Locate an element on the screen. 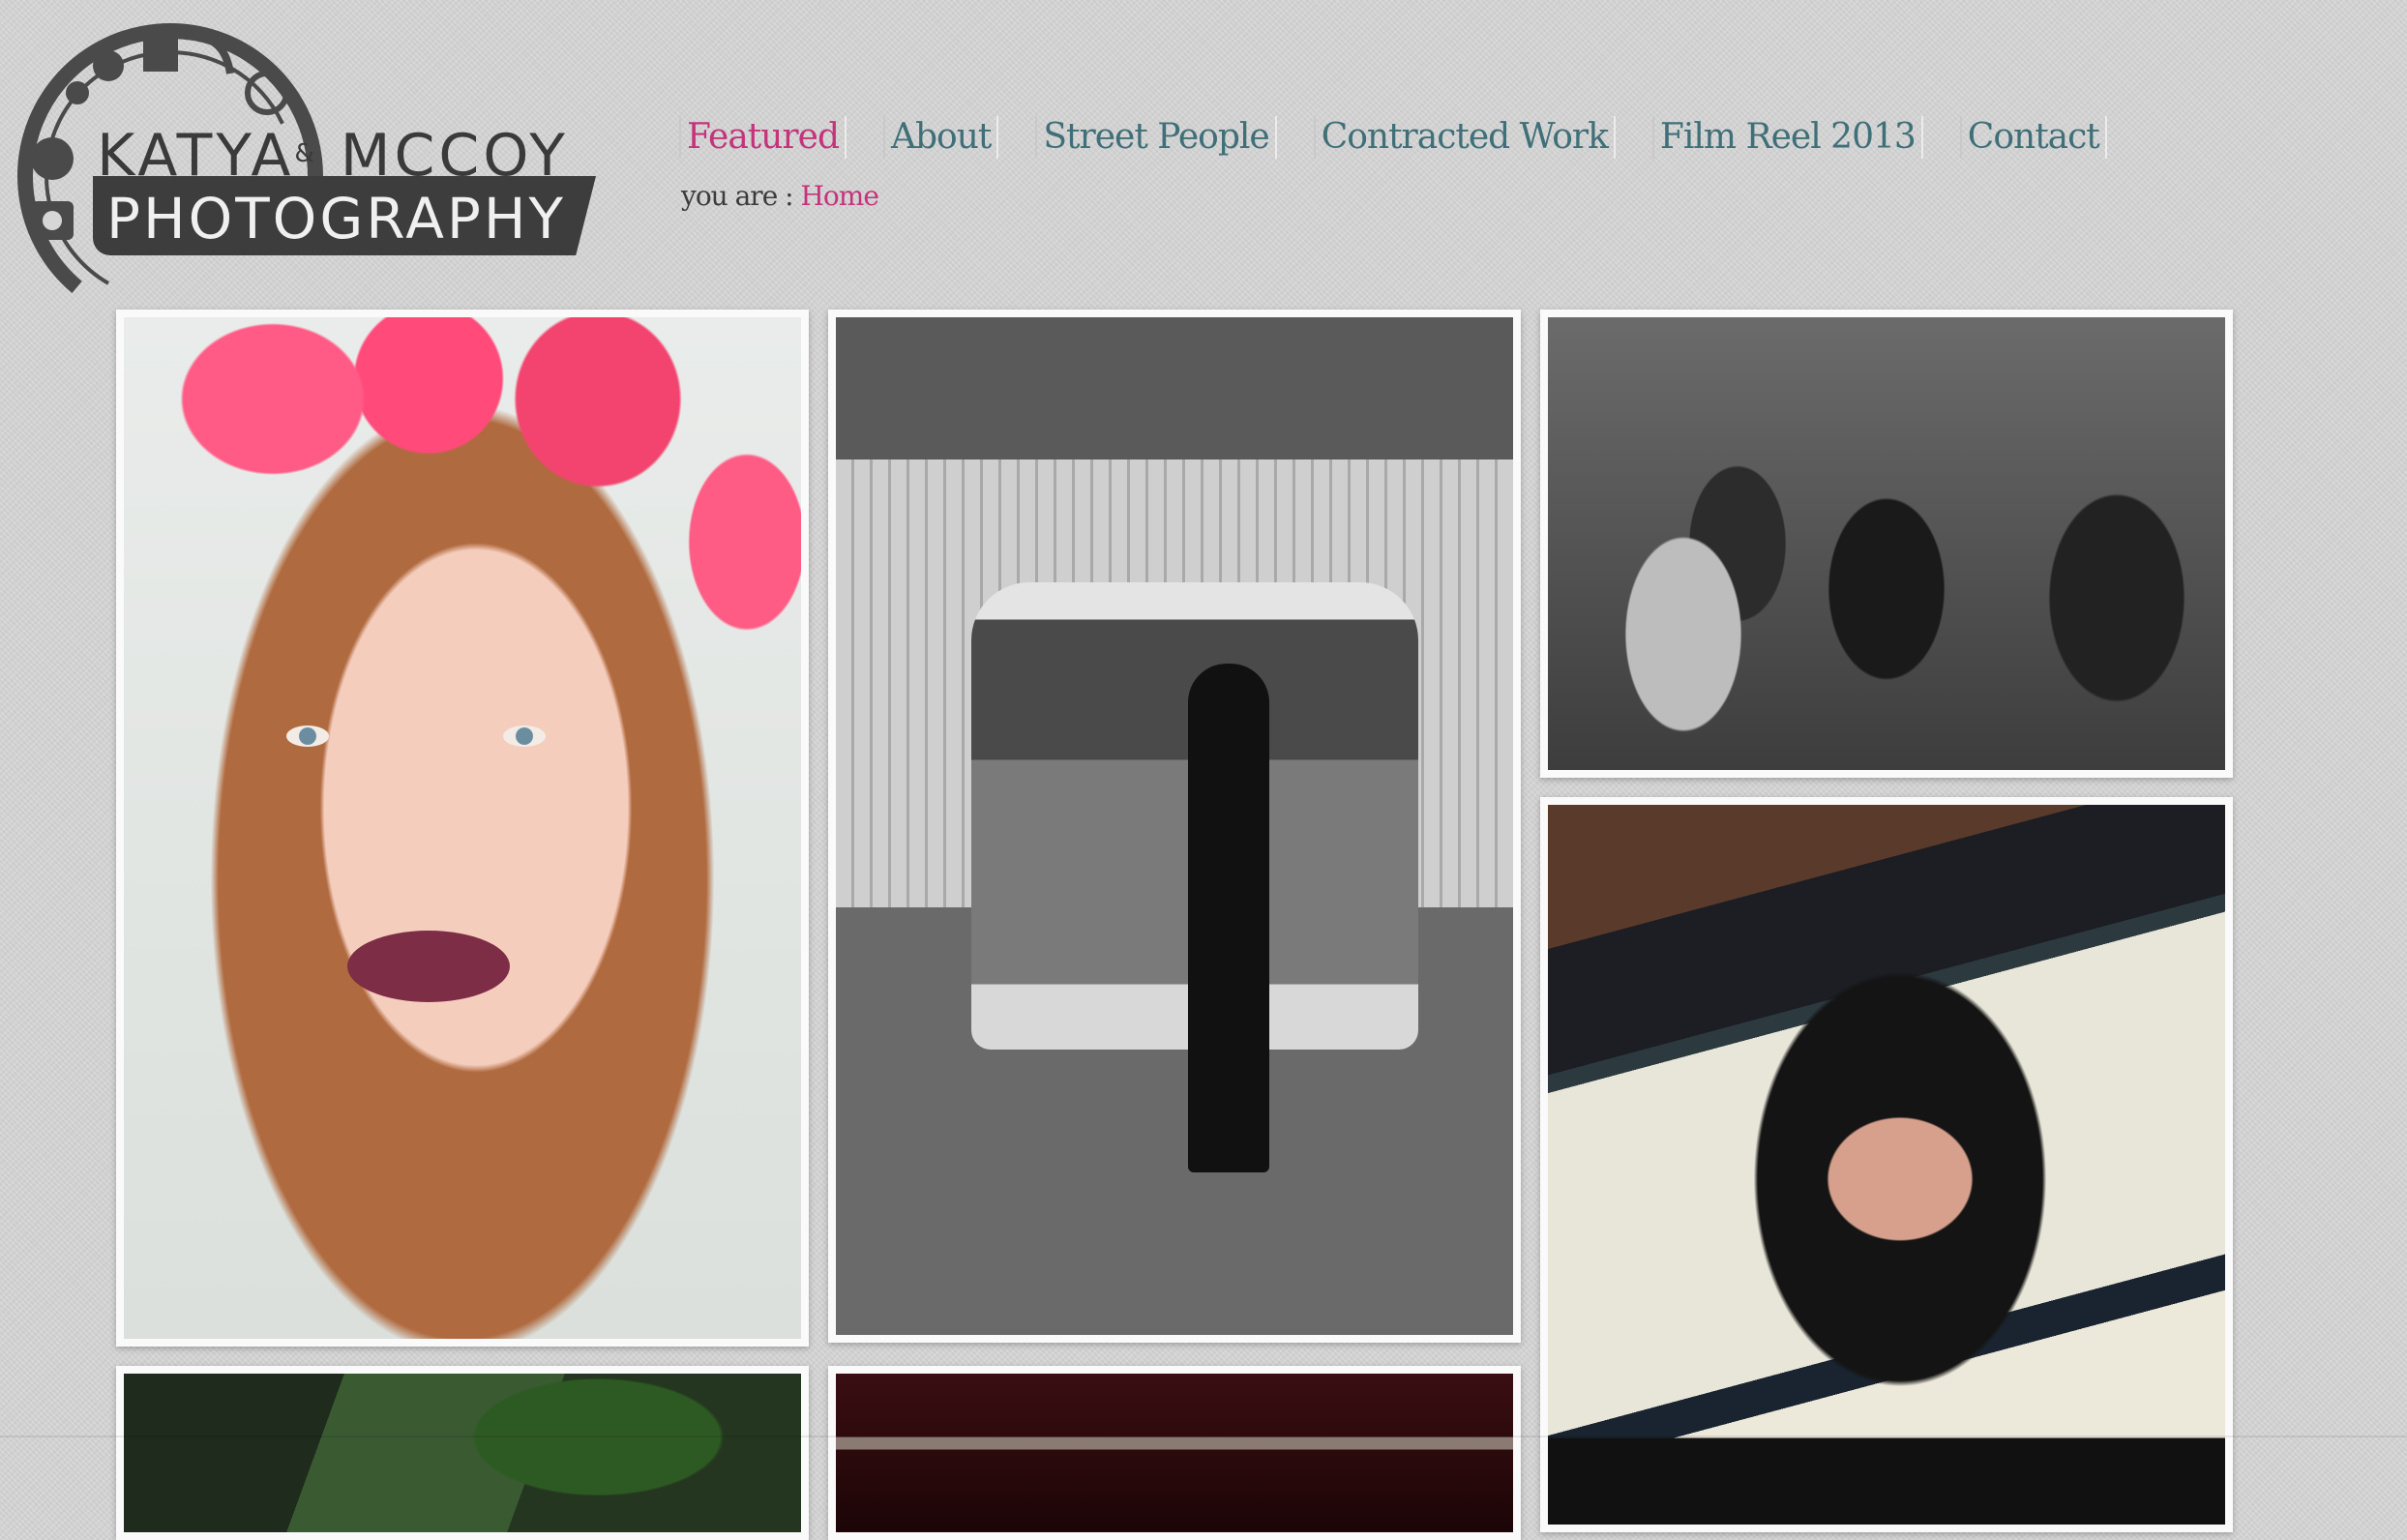 The width and height of the screenshot is (2407, 1540). breadcrumb: you are : Home is located at coordinates (780, 196).